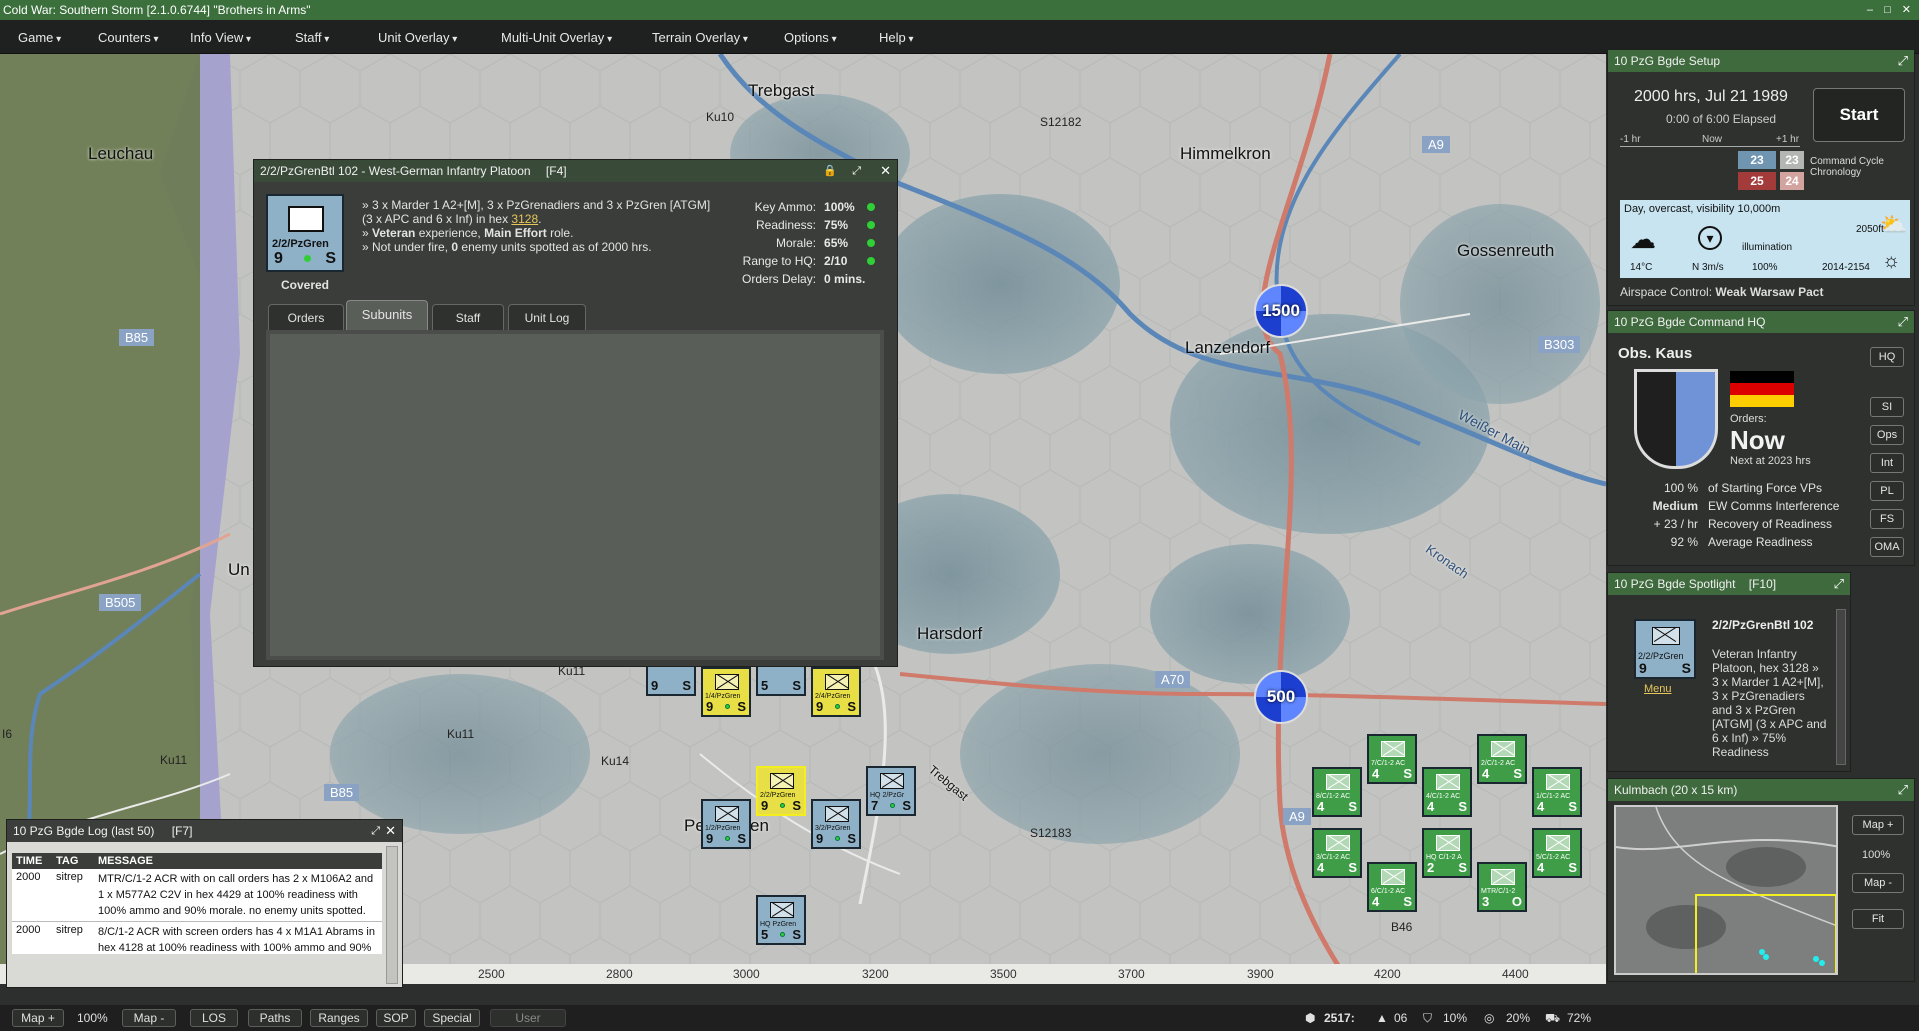  What do you see at coordinates (671, 679) in the screenshot?
I see `unit-counter: 9S` at bounding box center [671, 679].